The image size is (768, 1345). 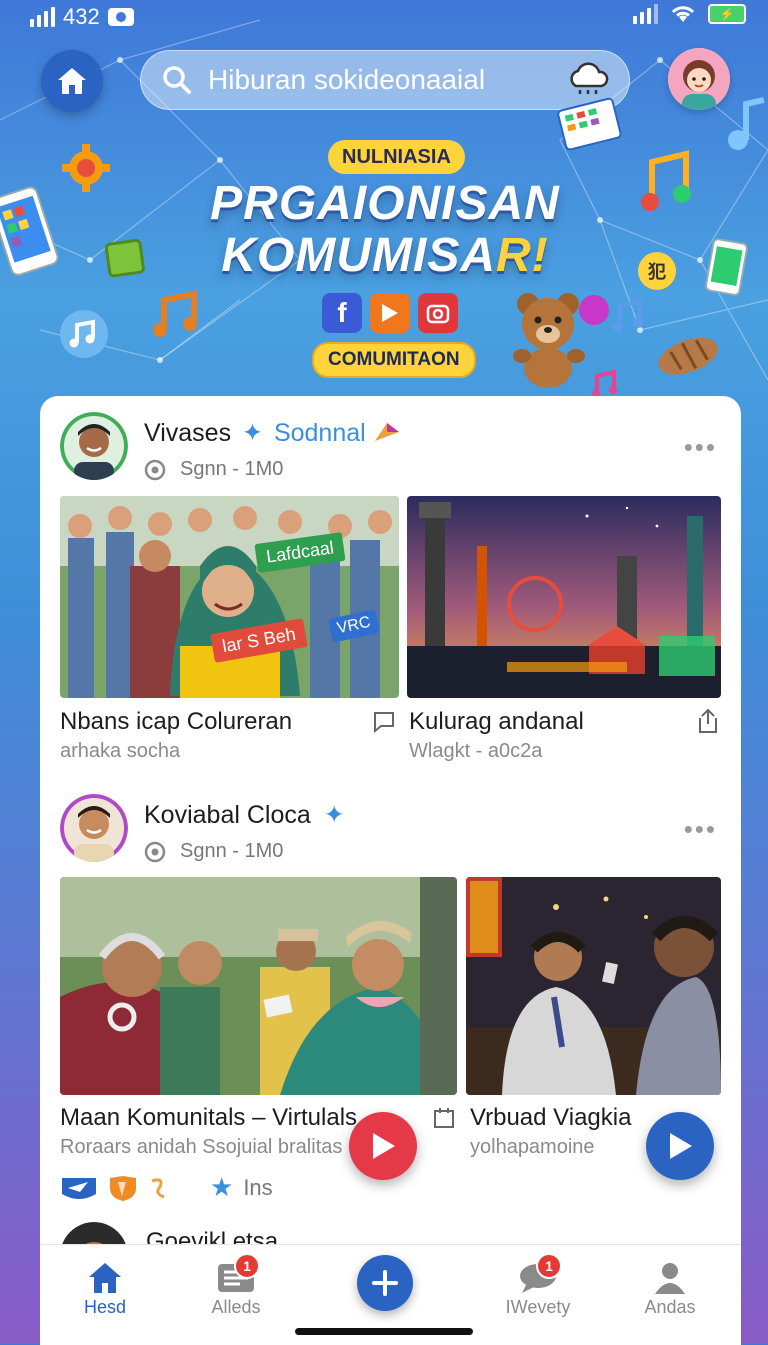 I want to click on nav-home-label: Hesd, so click(x=105, y=1307).